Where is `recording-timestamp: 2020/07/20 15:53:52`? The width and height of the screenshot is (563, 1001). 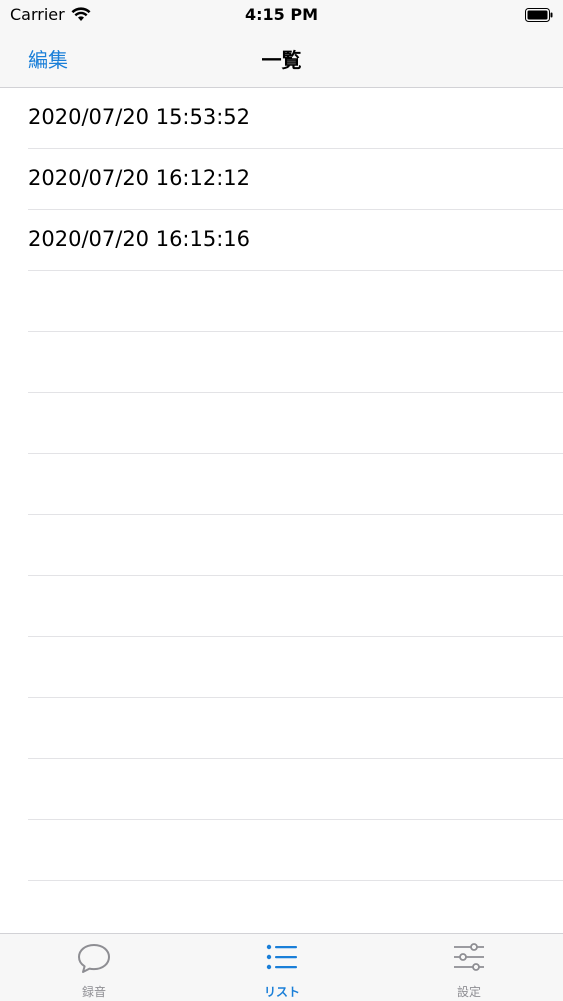 recording-timestamp: 2020/07/20 15:53:52 is located at coordinates (139, 117).